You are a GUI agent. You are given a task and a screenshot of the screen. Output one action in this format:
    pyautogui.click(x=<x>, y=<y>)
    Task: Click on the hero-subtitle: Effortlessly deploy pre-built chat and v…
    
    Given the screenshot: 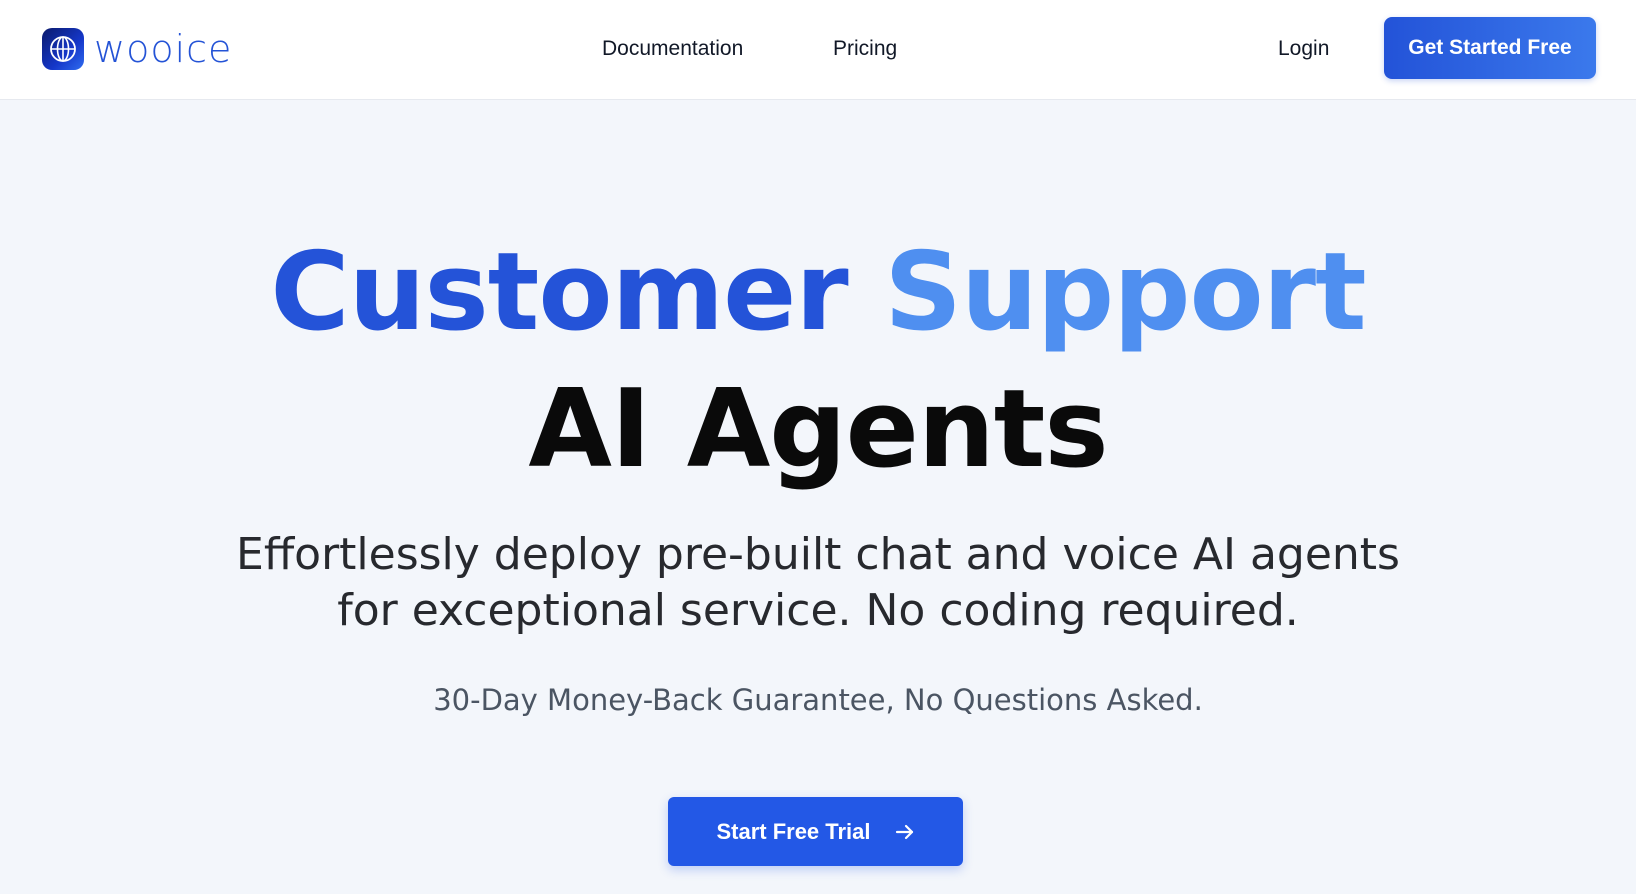 What is the action you would take?
    pyautogui.click(x=818, y=582)
    